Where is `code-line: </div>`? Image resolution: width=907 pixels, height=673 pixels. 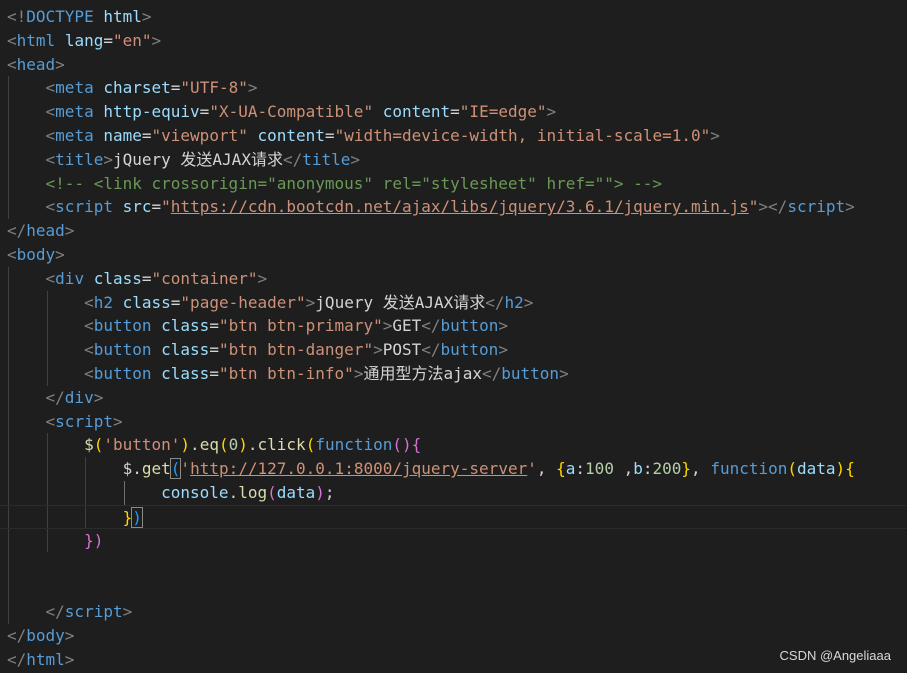
code-line: </div> is located at coordinates (453, 397).